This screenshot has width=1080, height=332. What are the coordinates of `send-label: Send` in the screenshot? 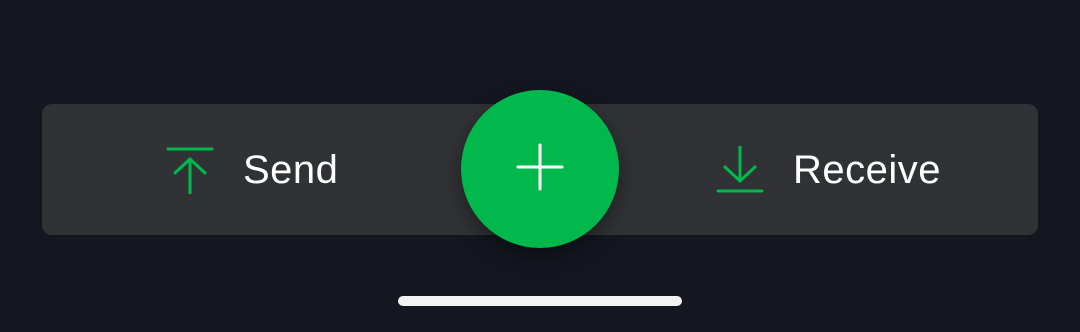 It's located at (291, 169).